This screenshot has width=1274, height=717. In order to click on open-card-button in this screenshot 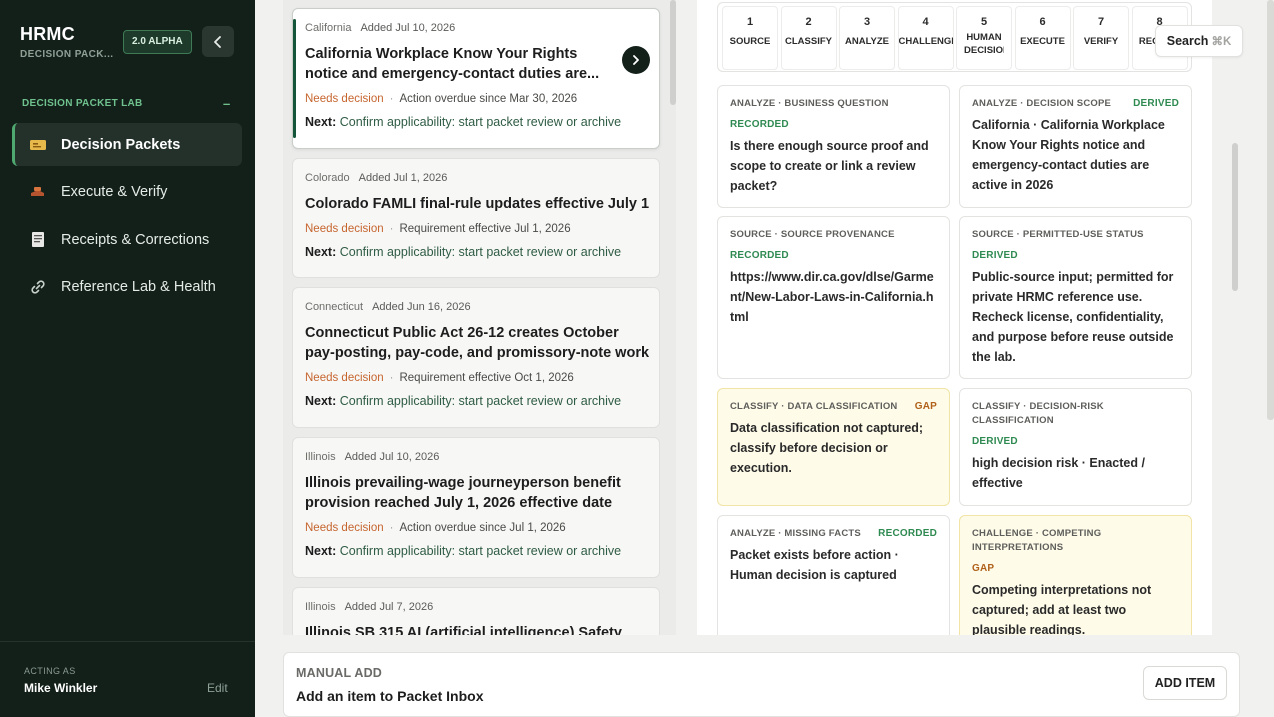, I will do `click(636, 60)`.